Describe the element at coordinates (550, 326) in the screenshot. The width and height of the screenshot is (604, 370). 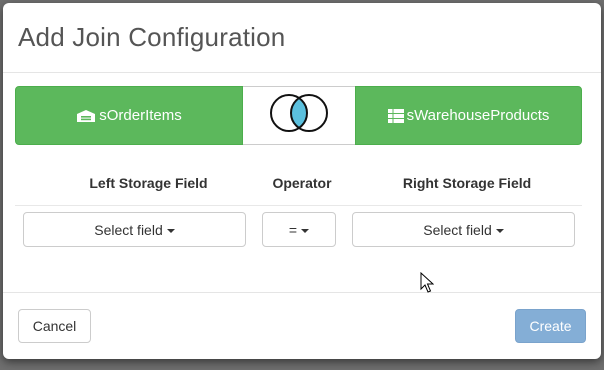
I see `create-button: Create` at that location.